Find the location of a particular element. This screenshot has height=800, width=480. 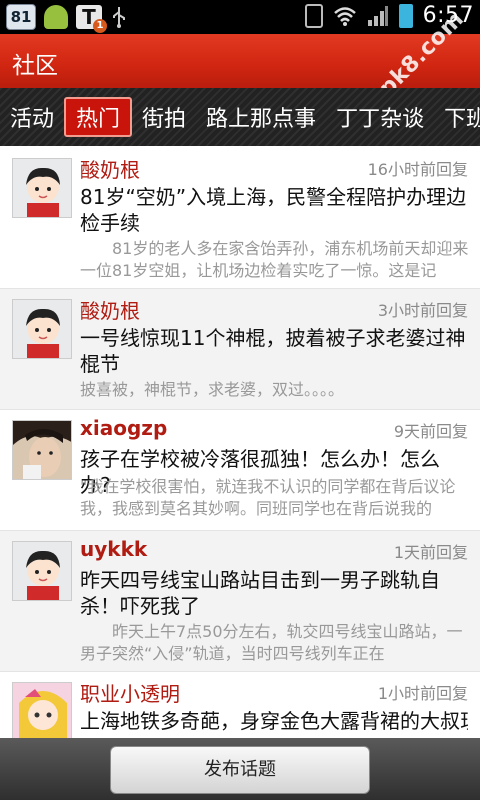

usb-icon is located at coordinates (119, 17).